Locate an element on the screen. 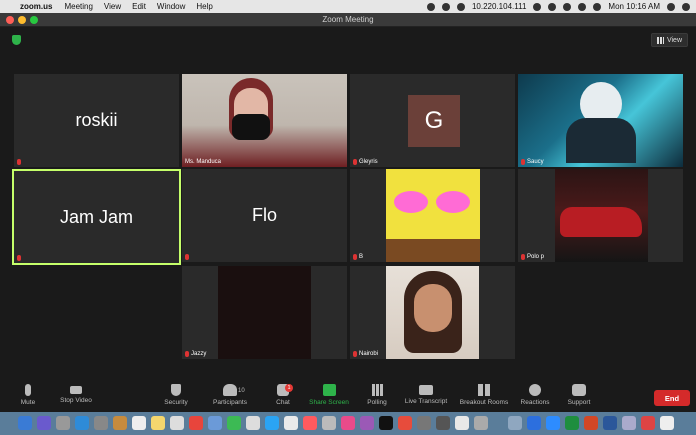 The height and width of the screenshot is (435, 696). view-button-label: View is located at coordinates (674, 40).